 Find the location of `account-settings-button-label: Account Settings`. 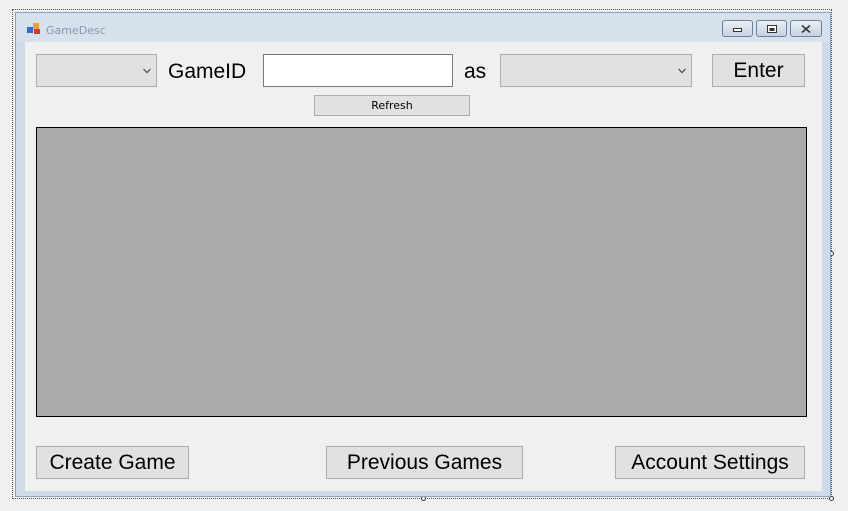

account-settings-button-label: Account Settings is located at coordinates (710, 462).